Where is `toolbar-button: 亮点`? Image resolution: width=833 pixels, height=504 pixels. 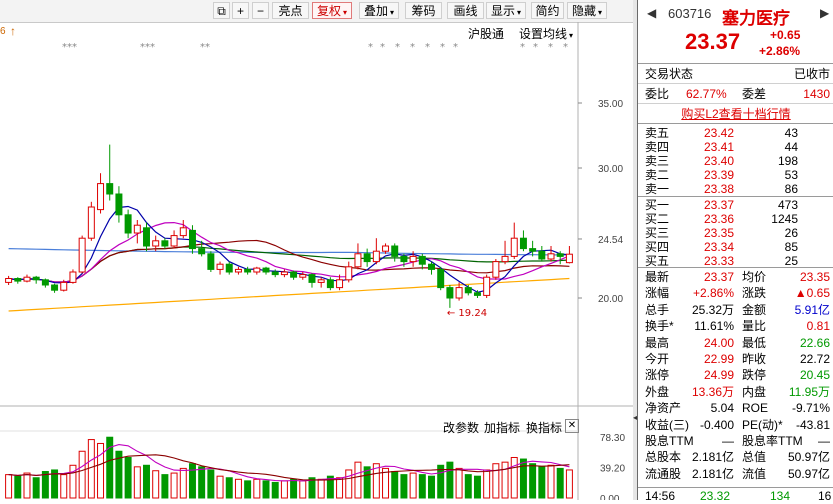
toolbar-button: 亮点 is located at coordinates (290, 10).